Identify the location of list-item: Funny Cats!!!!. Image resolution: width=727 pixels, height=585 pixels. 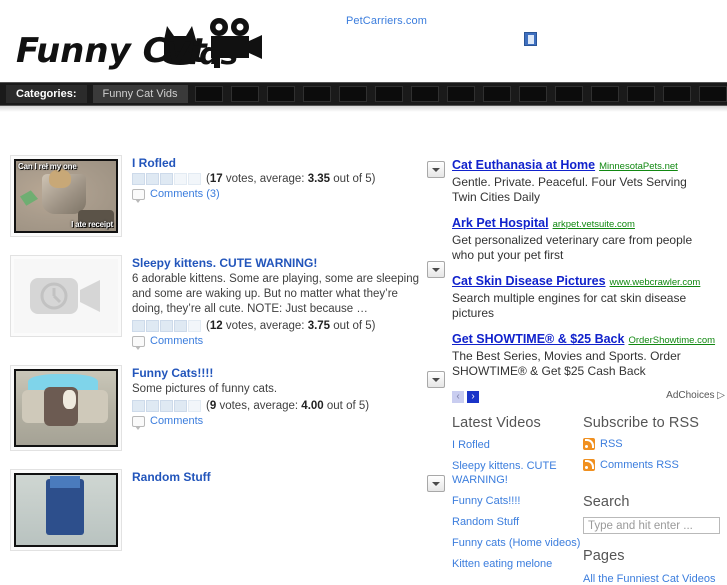
(517, 501).